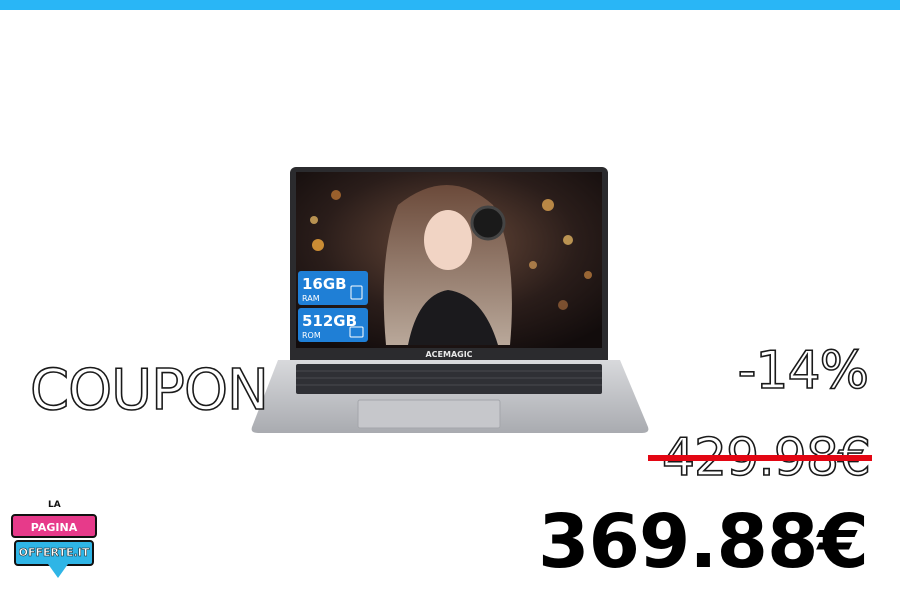 This screenshot has height=600, width=900. What do you see at coordinates (488, 223) in the screenshot?
I see `headphone-shape` at bounding box center [488, 223].